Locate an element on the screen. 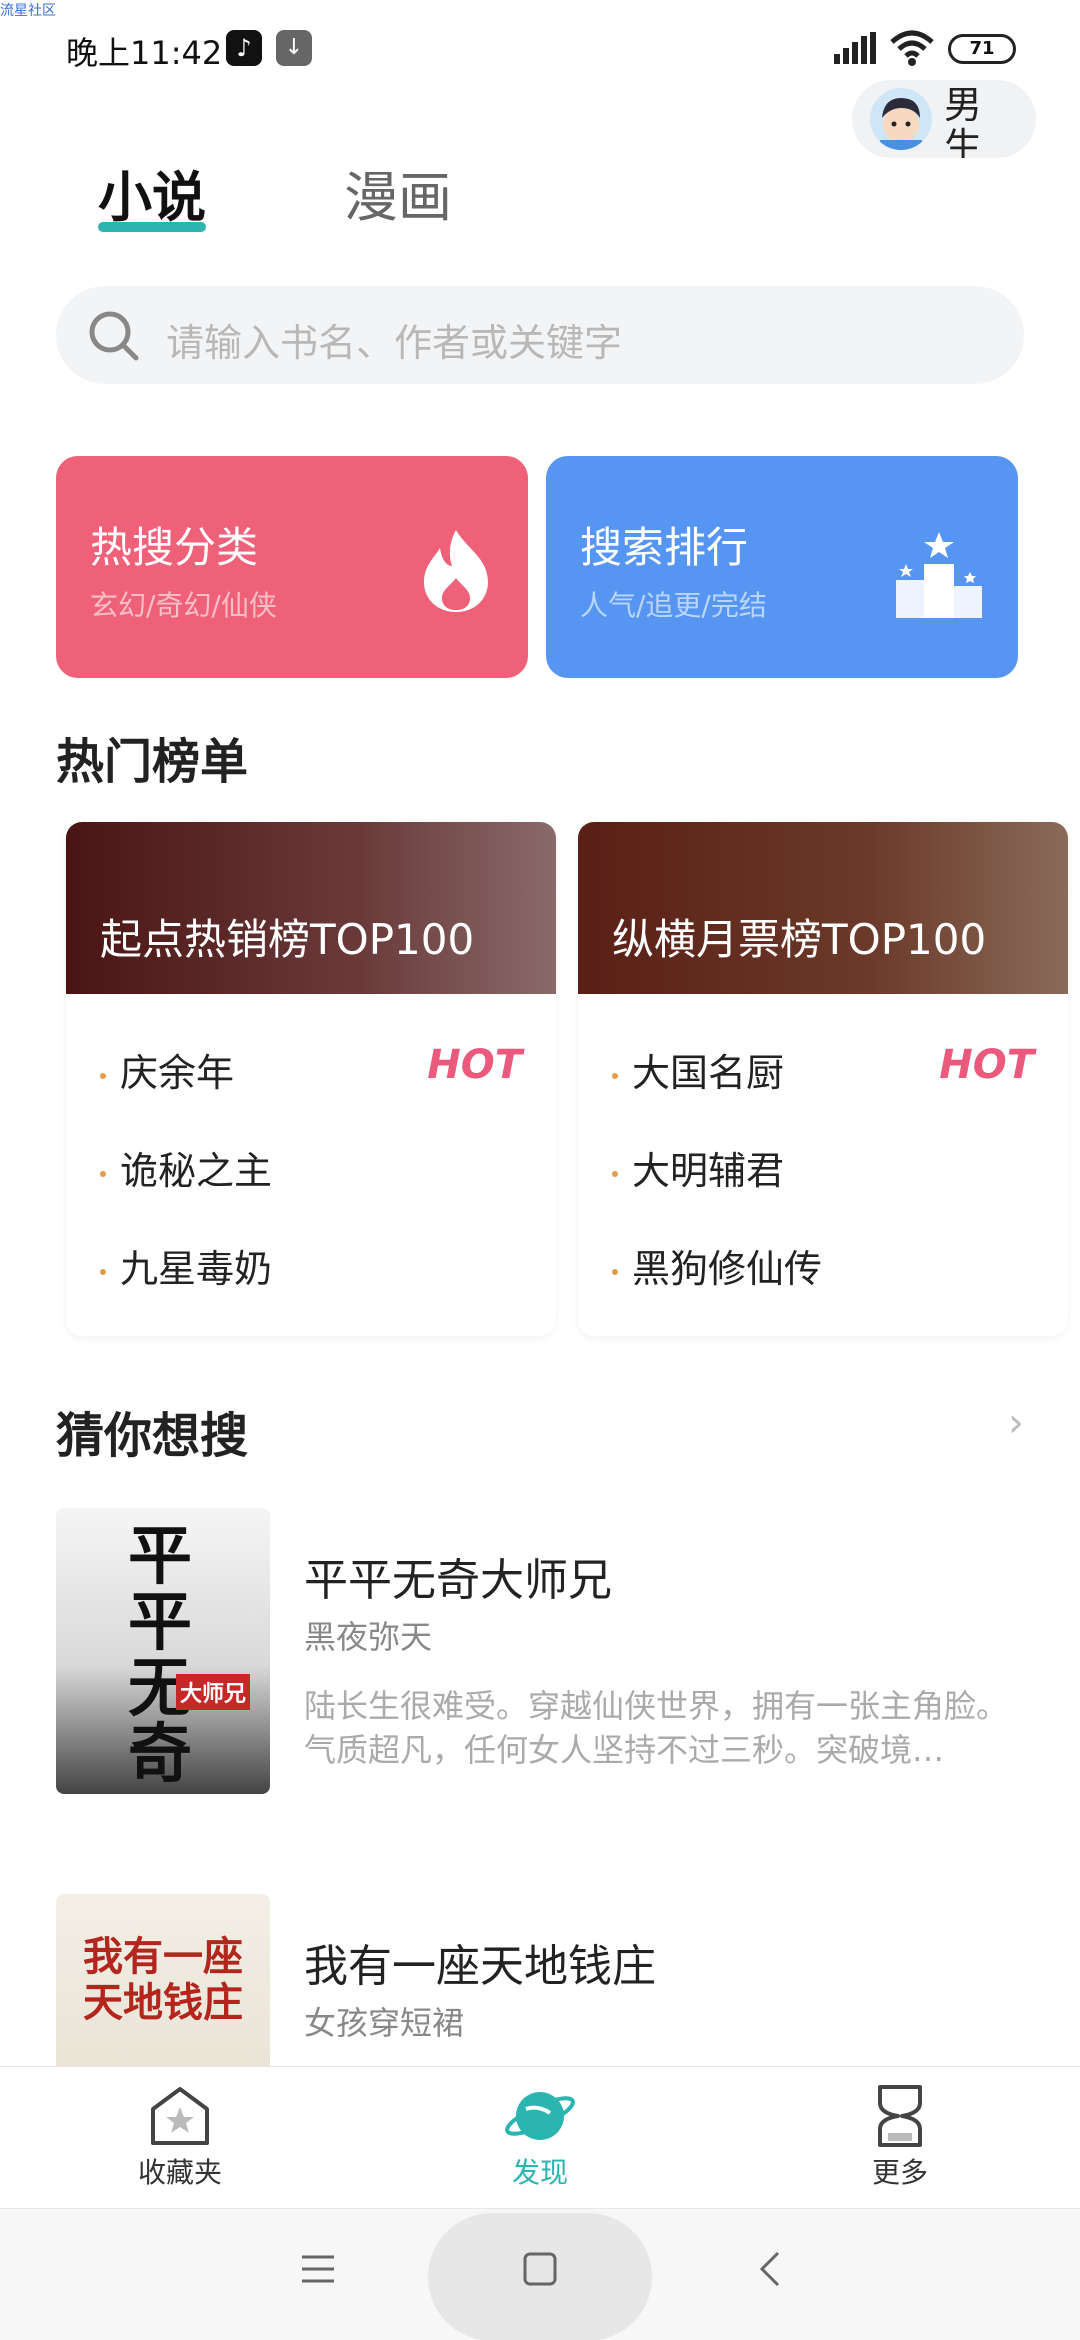 The height and width of the screenshot is (2340, 1080). card-title: 搜索排行 is located at coordinates (664, 547).